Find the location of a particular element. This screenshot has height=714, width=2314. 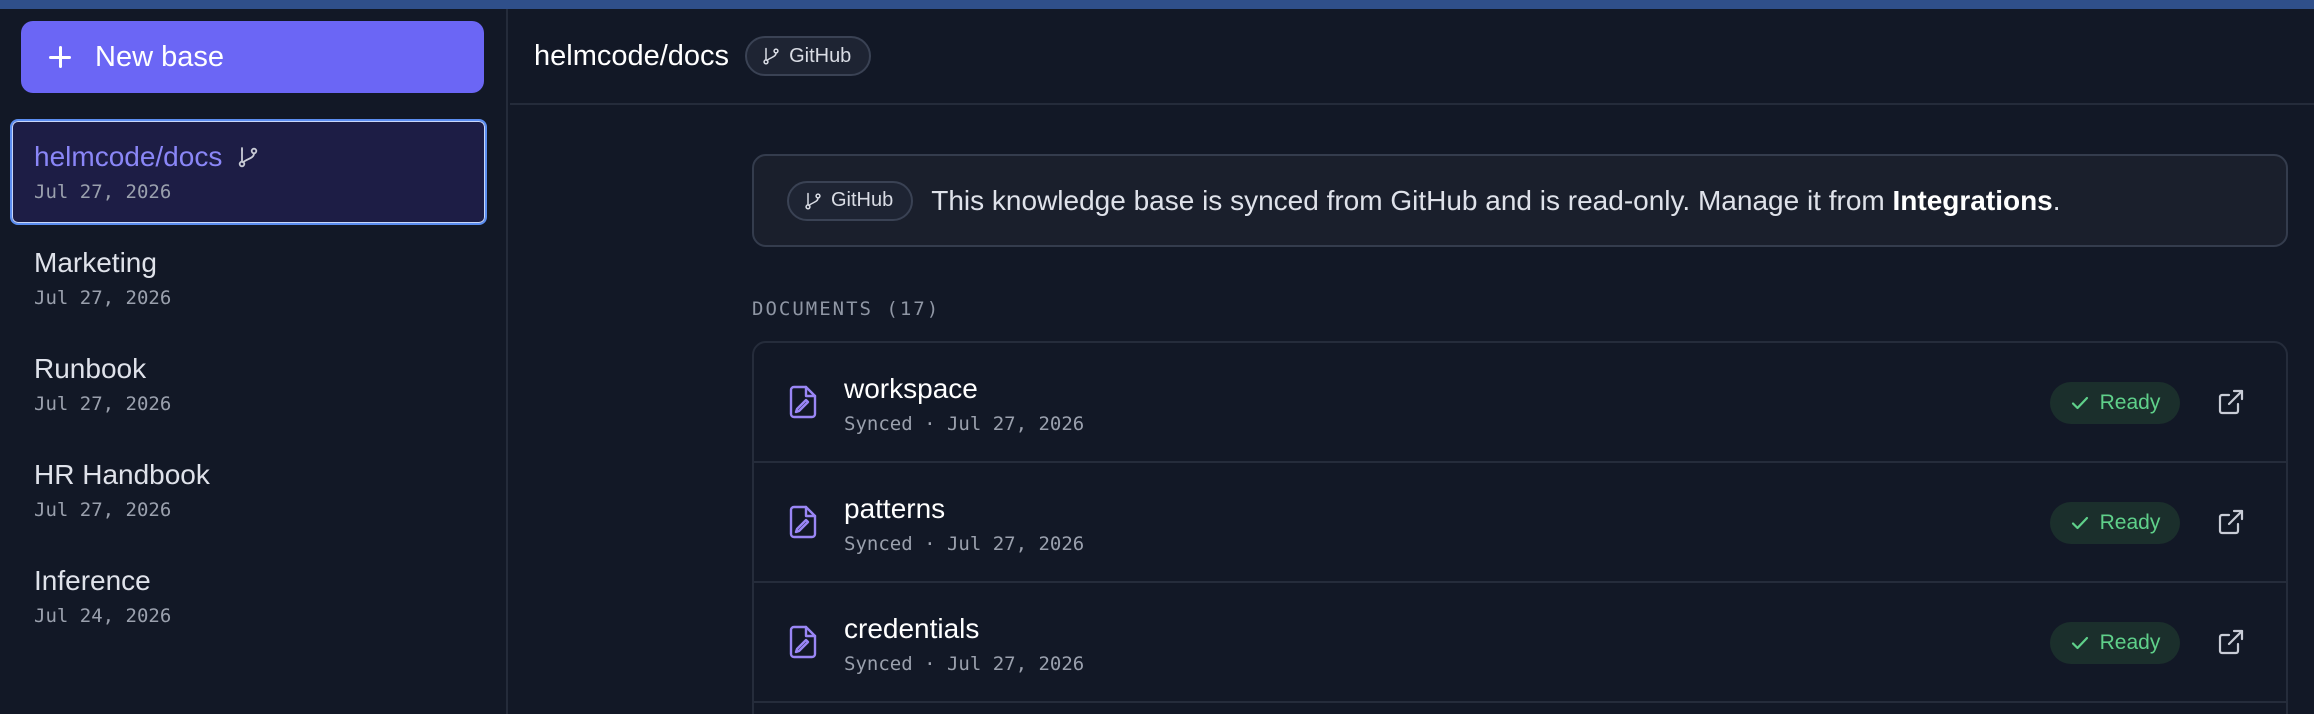

source-badge: GitHub is located at coordinates (808, 56).